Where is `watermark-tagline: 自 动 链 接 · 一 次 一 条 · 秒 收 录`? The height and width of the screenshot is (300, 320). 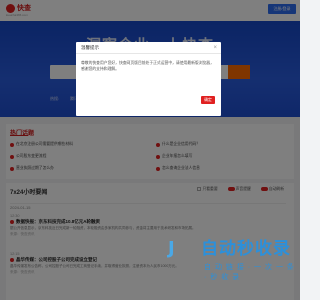 watermark-tagline: 自 动 链 接 · 一 次 一 条 · 秒 收 录 is located at coordinates (249, 272).